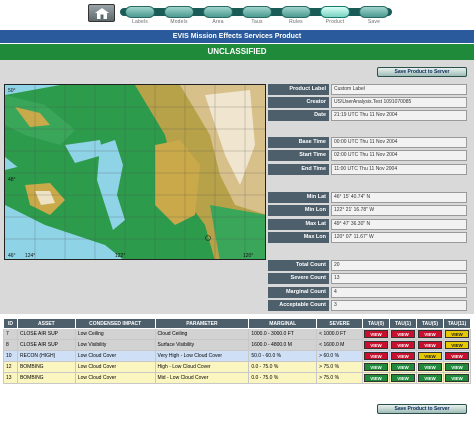  Describe the element at coordinates (399, 142) in the screenshot. I see `base-time-value: 00:00 UTC Thu 11 Nov 2004` at that location.